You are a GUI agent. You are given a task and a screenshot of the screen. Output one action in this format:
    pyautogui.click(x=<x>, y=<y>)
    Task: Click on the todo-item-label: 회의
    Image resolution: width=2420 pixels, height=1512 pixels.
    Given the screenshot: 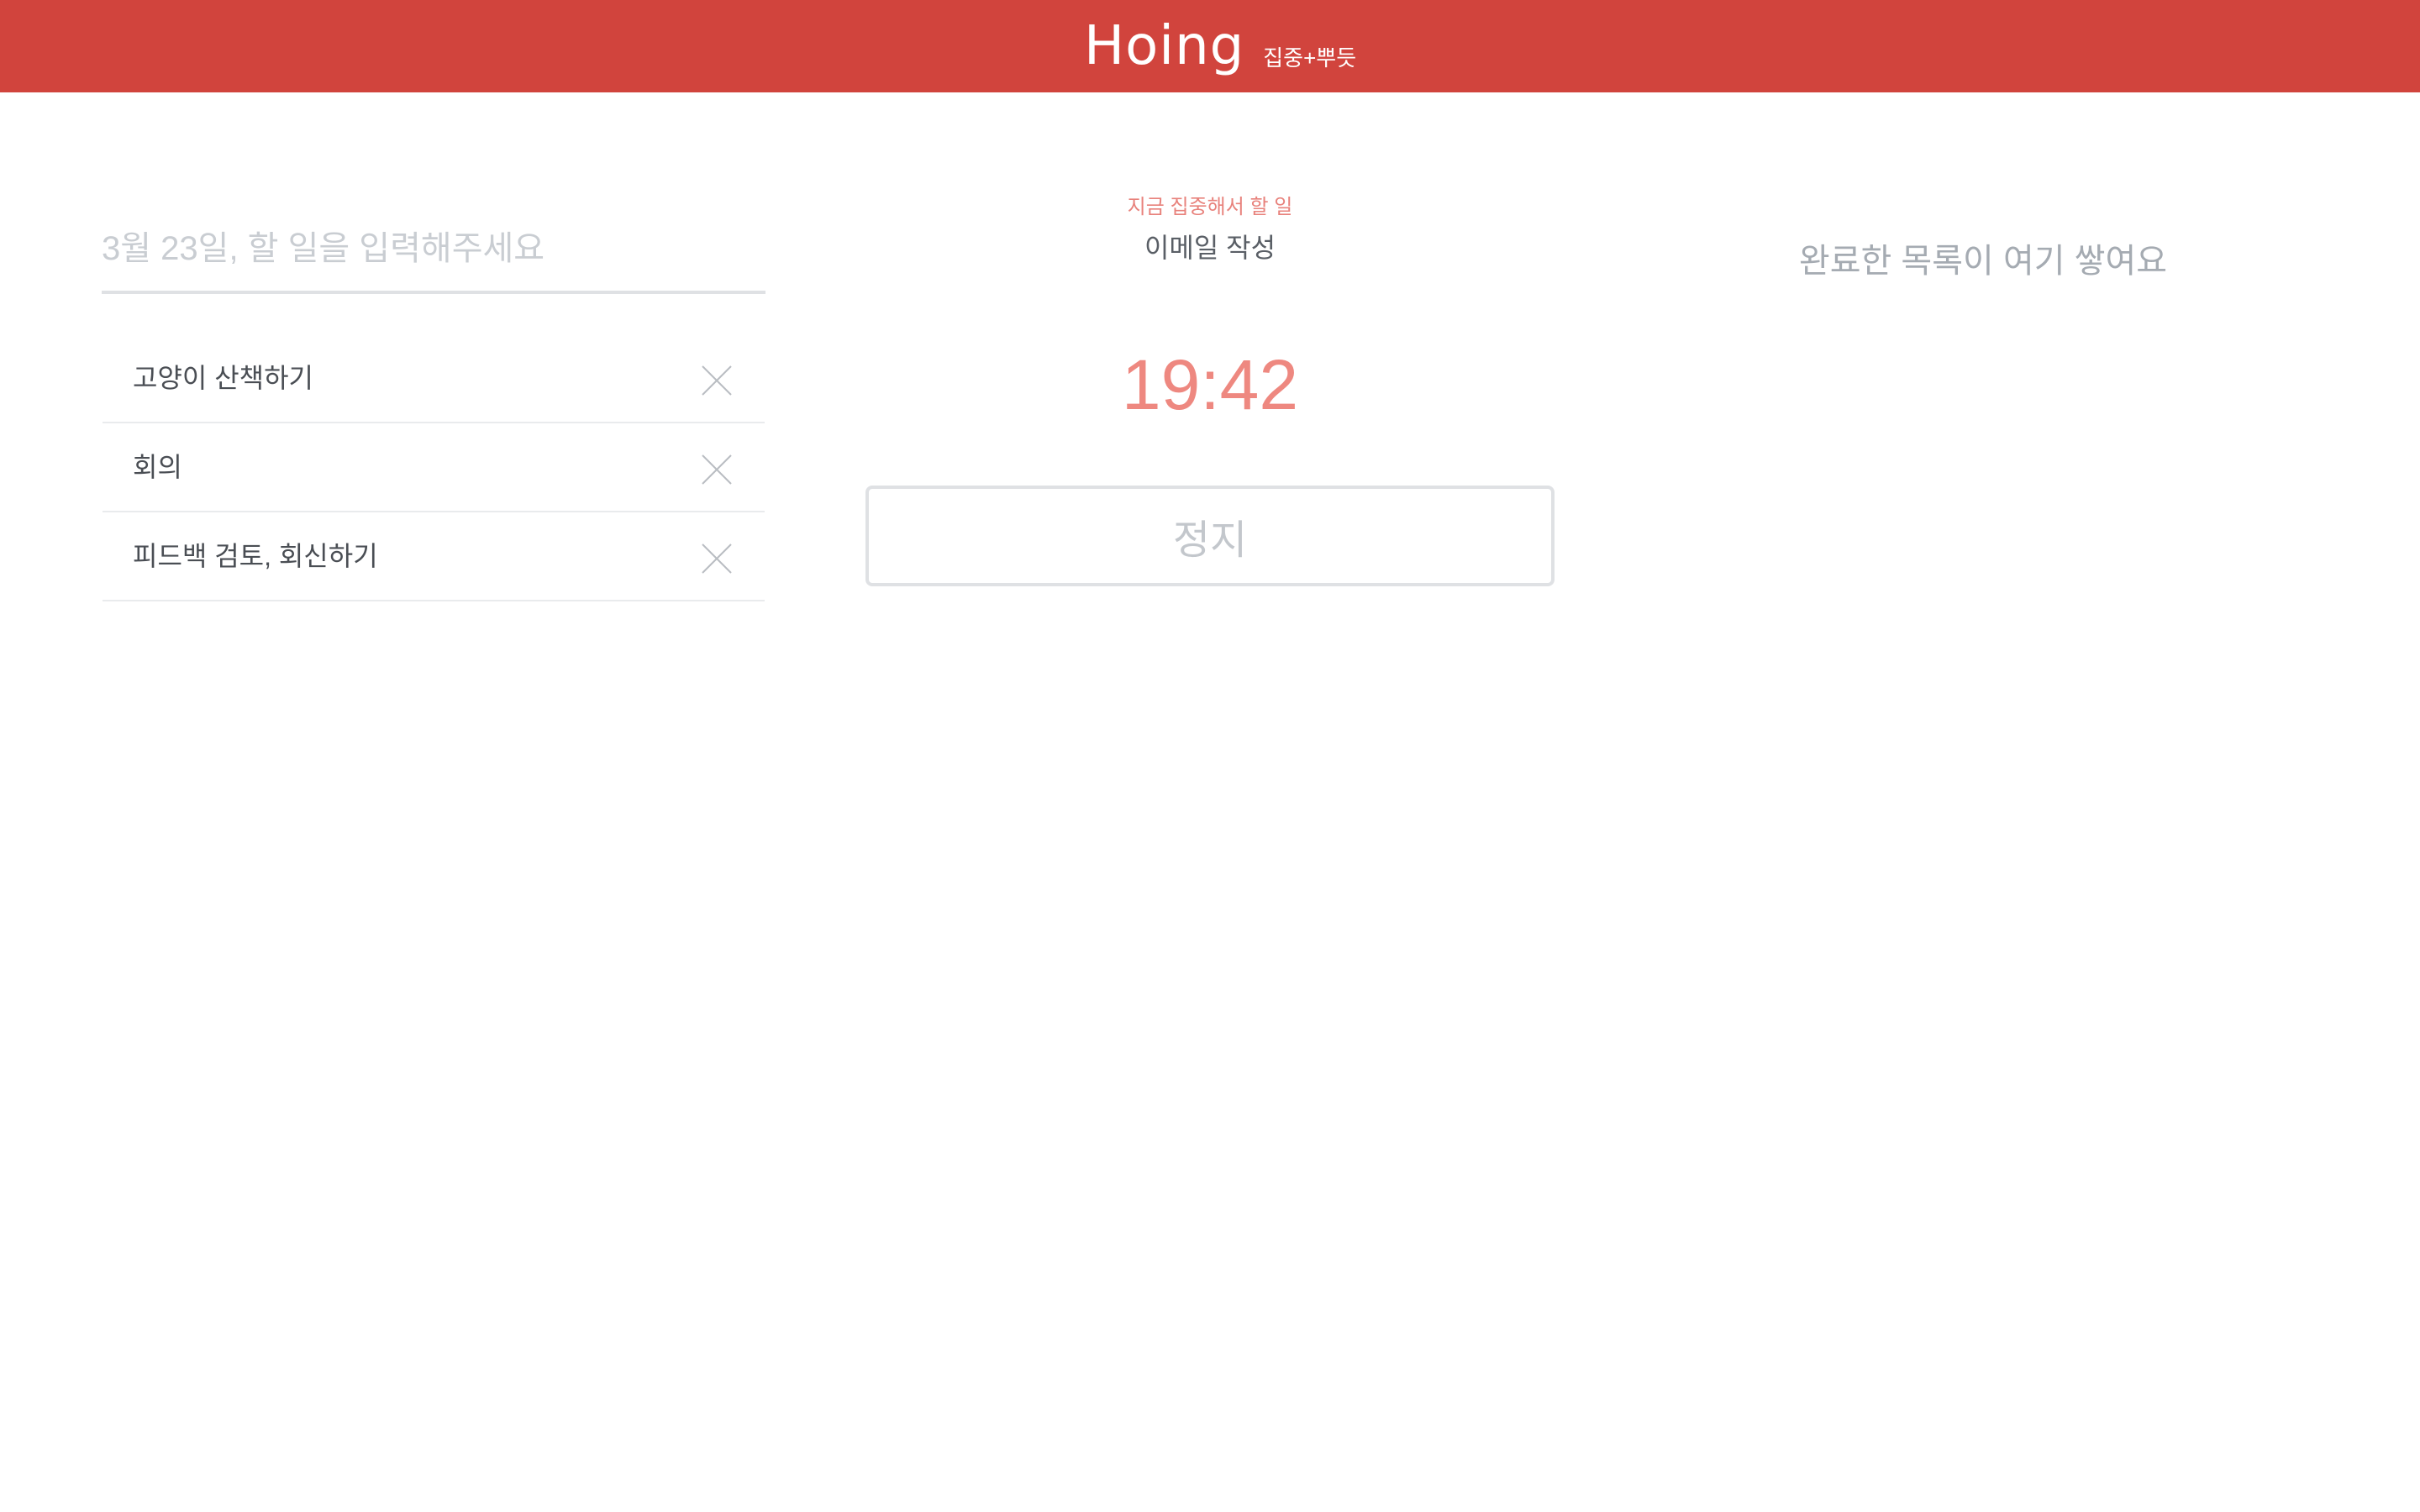 What is the action you would take?
    pyautogui.click(x=157, y=467)
    